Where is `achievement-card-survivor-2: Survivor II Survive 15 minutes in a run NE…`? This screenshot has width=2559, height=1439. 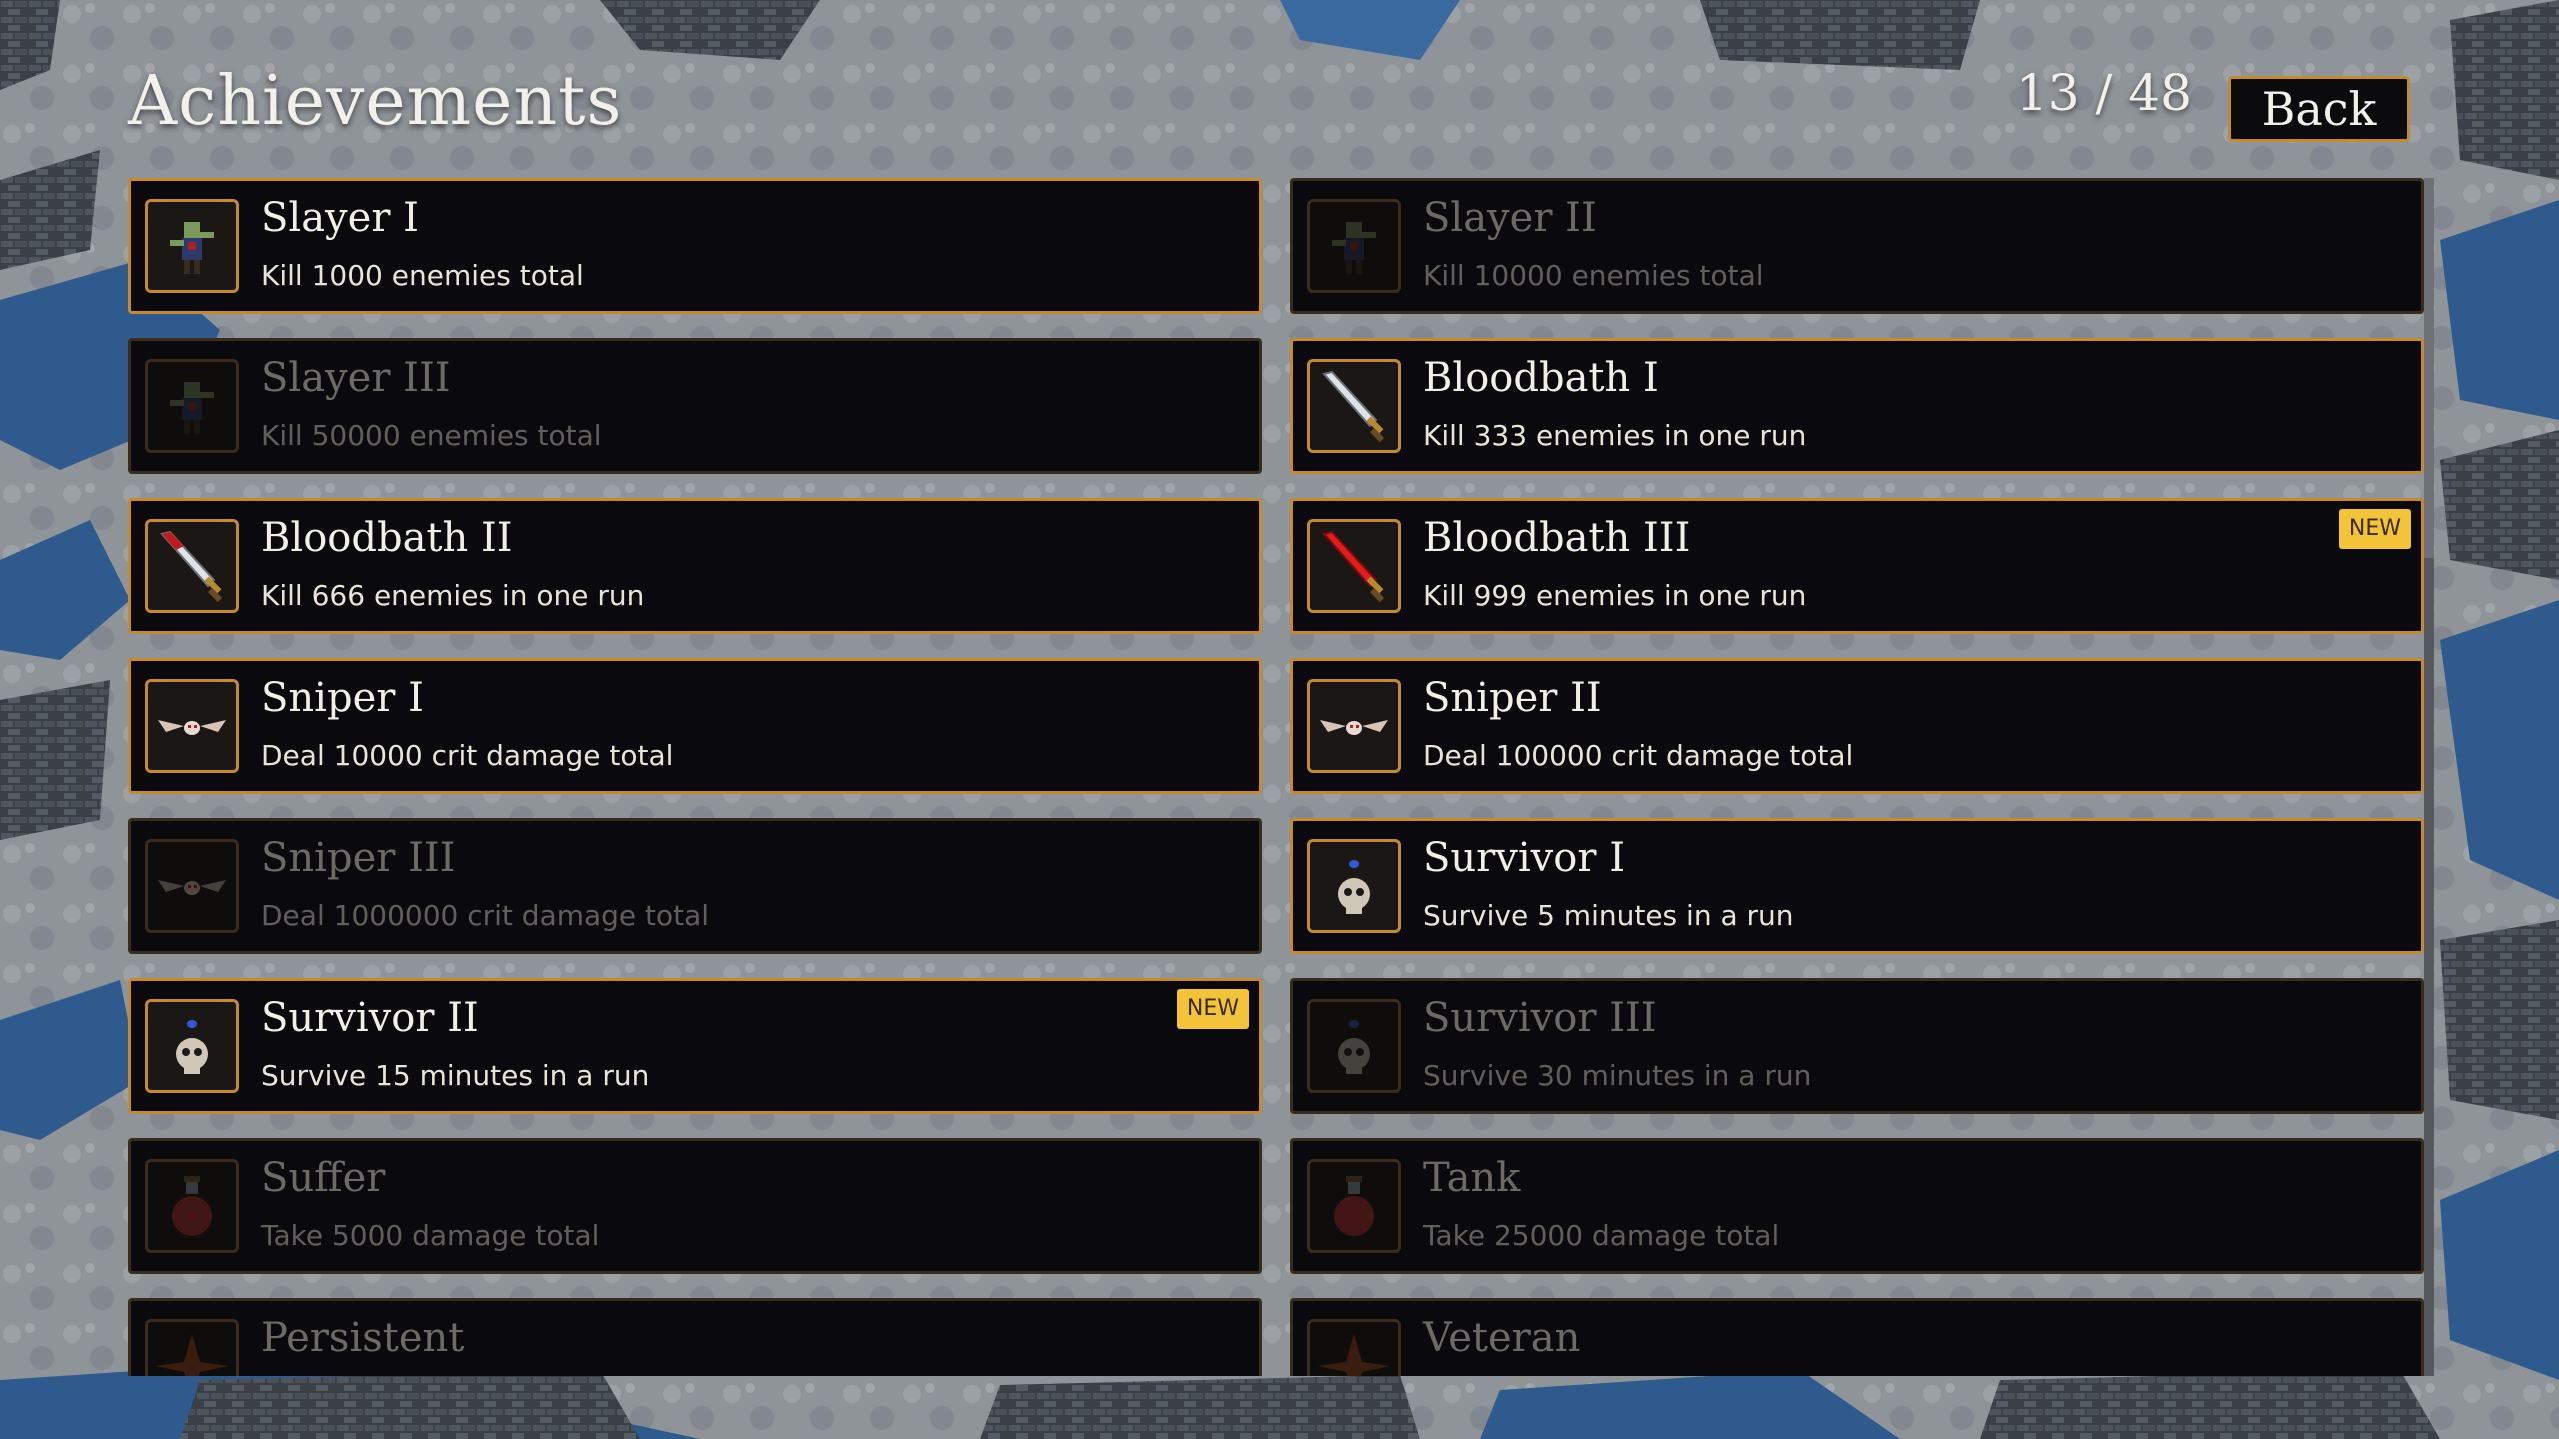
achievement-card-survivor-2: Survivor II Survive 15 minutes in a run NE… is located at coordinates (695, 1046).